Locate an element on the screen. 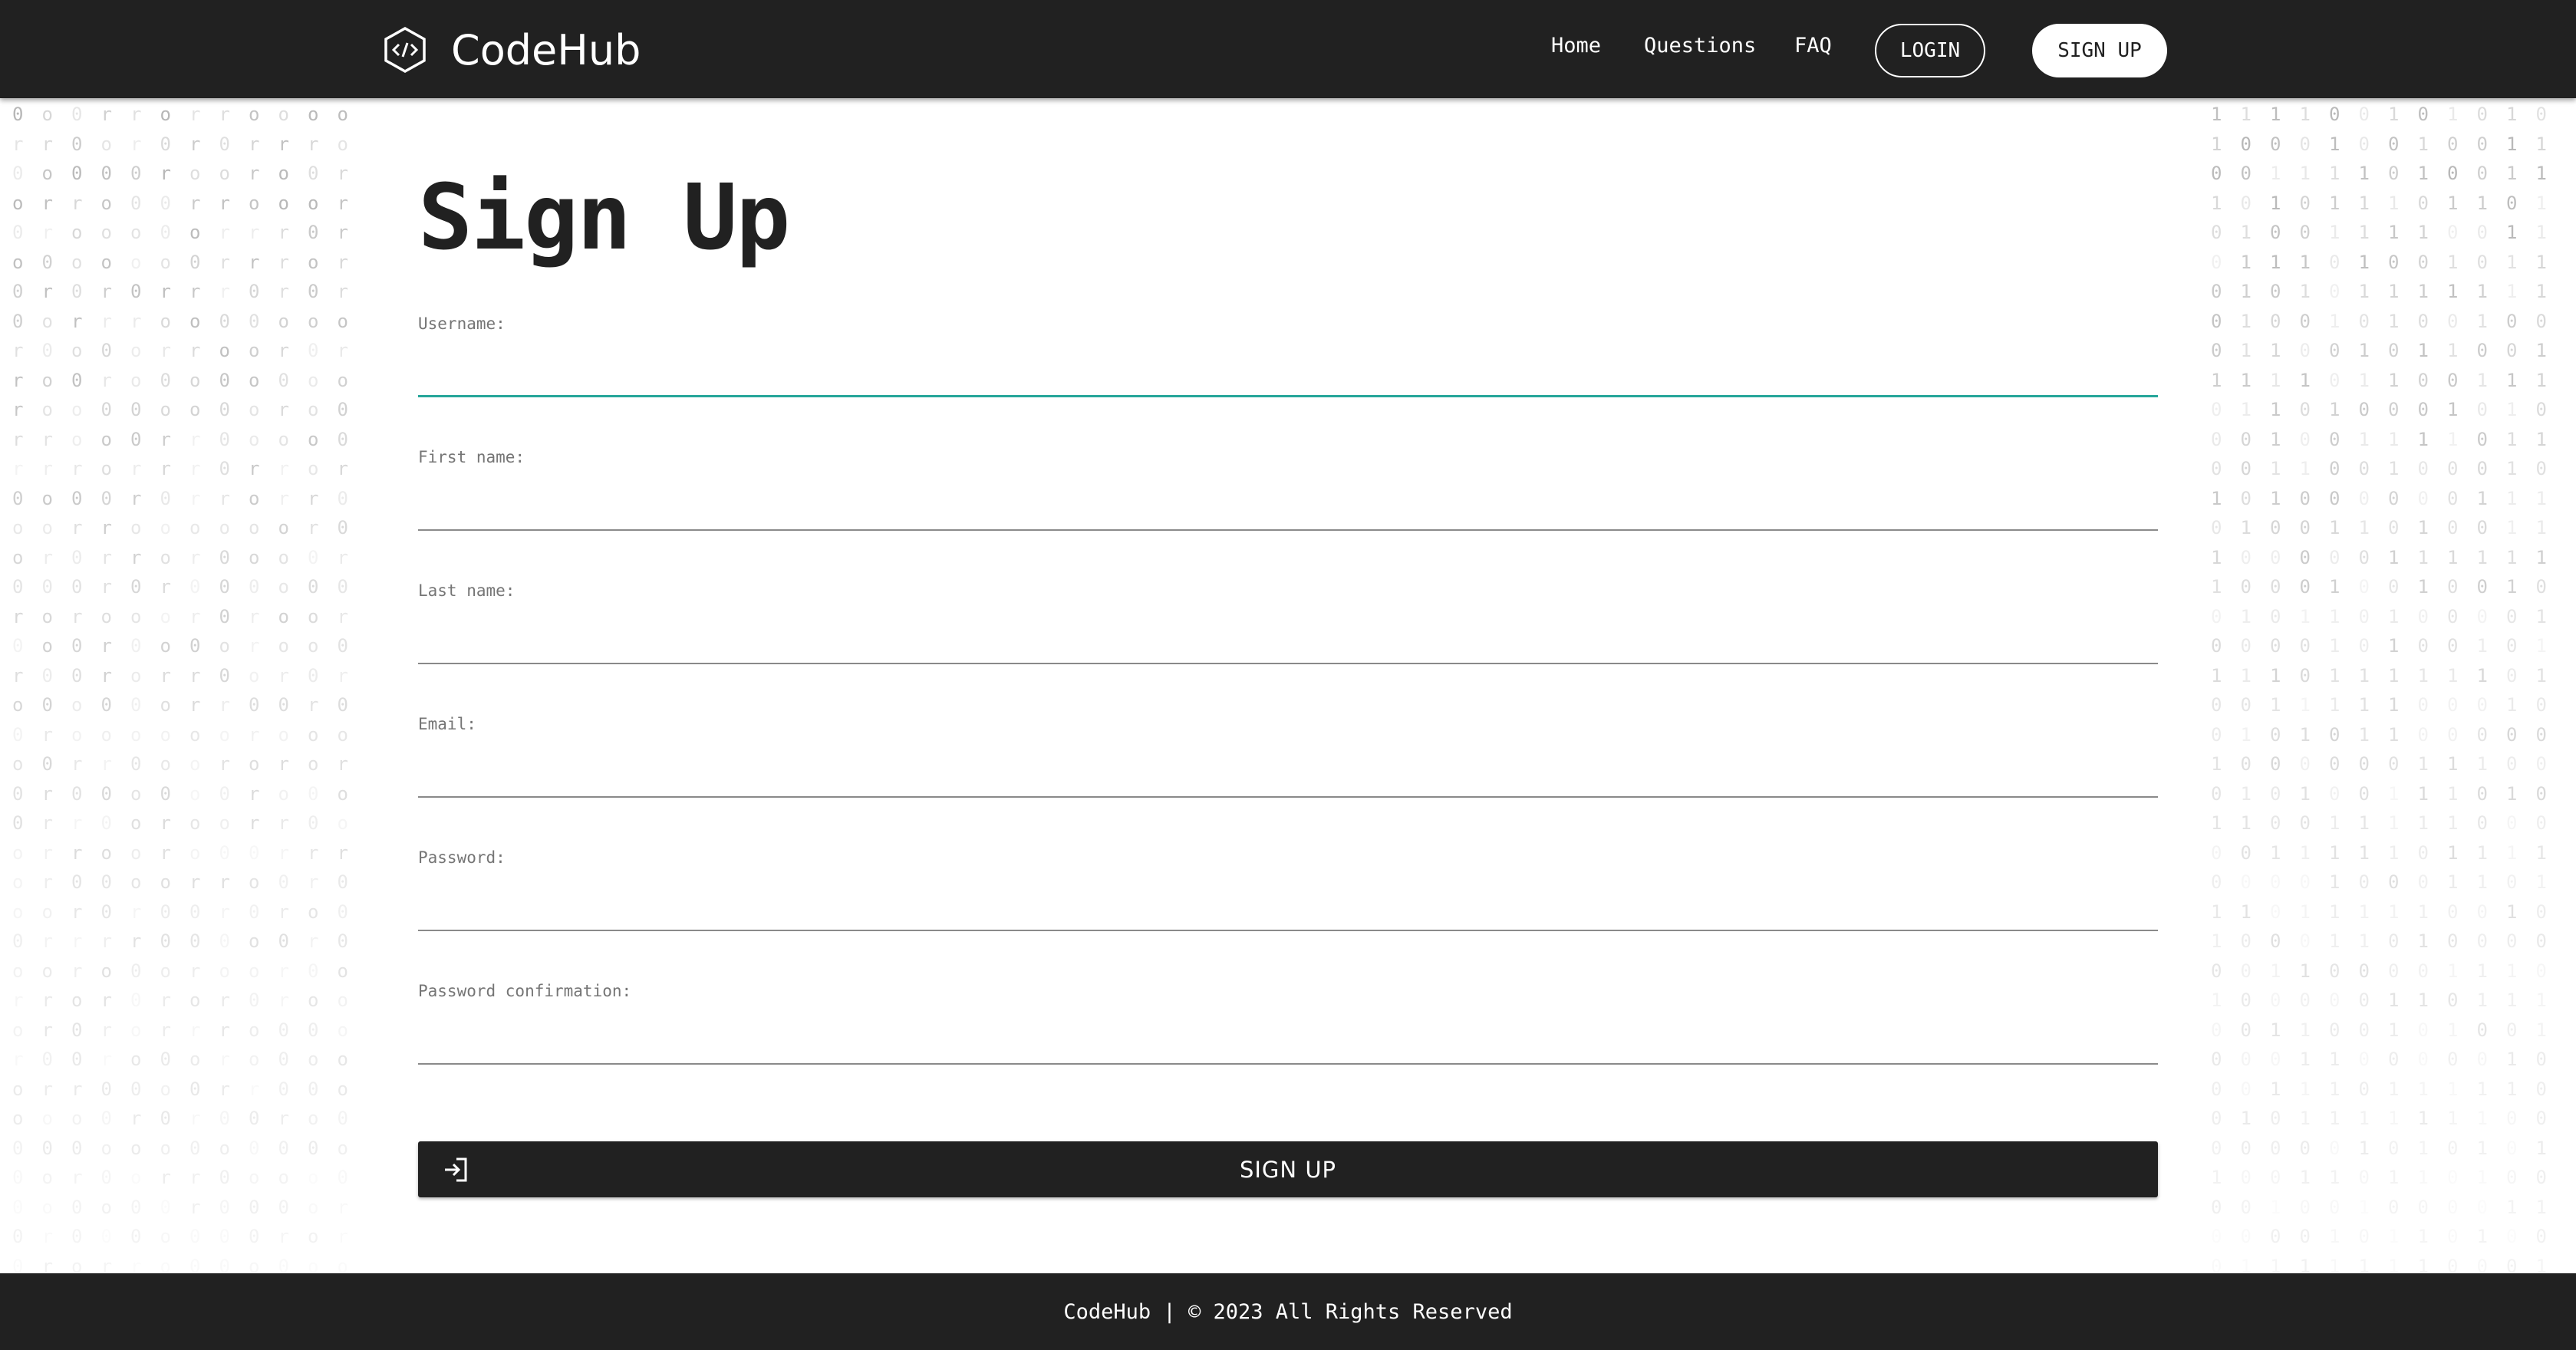  first-name-label: First name: is located at coordinates (471, 457).